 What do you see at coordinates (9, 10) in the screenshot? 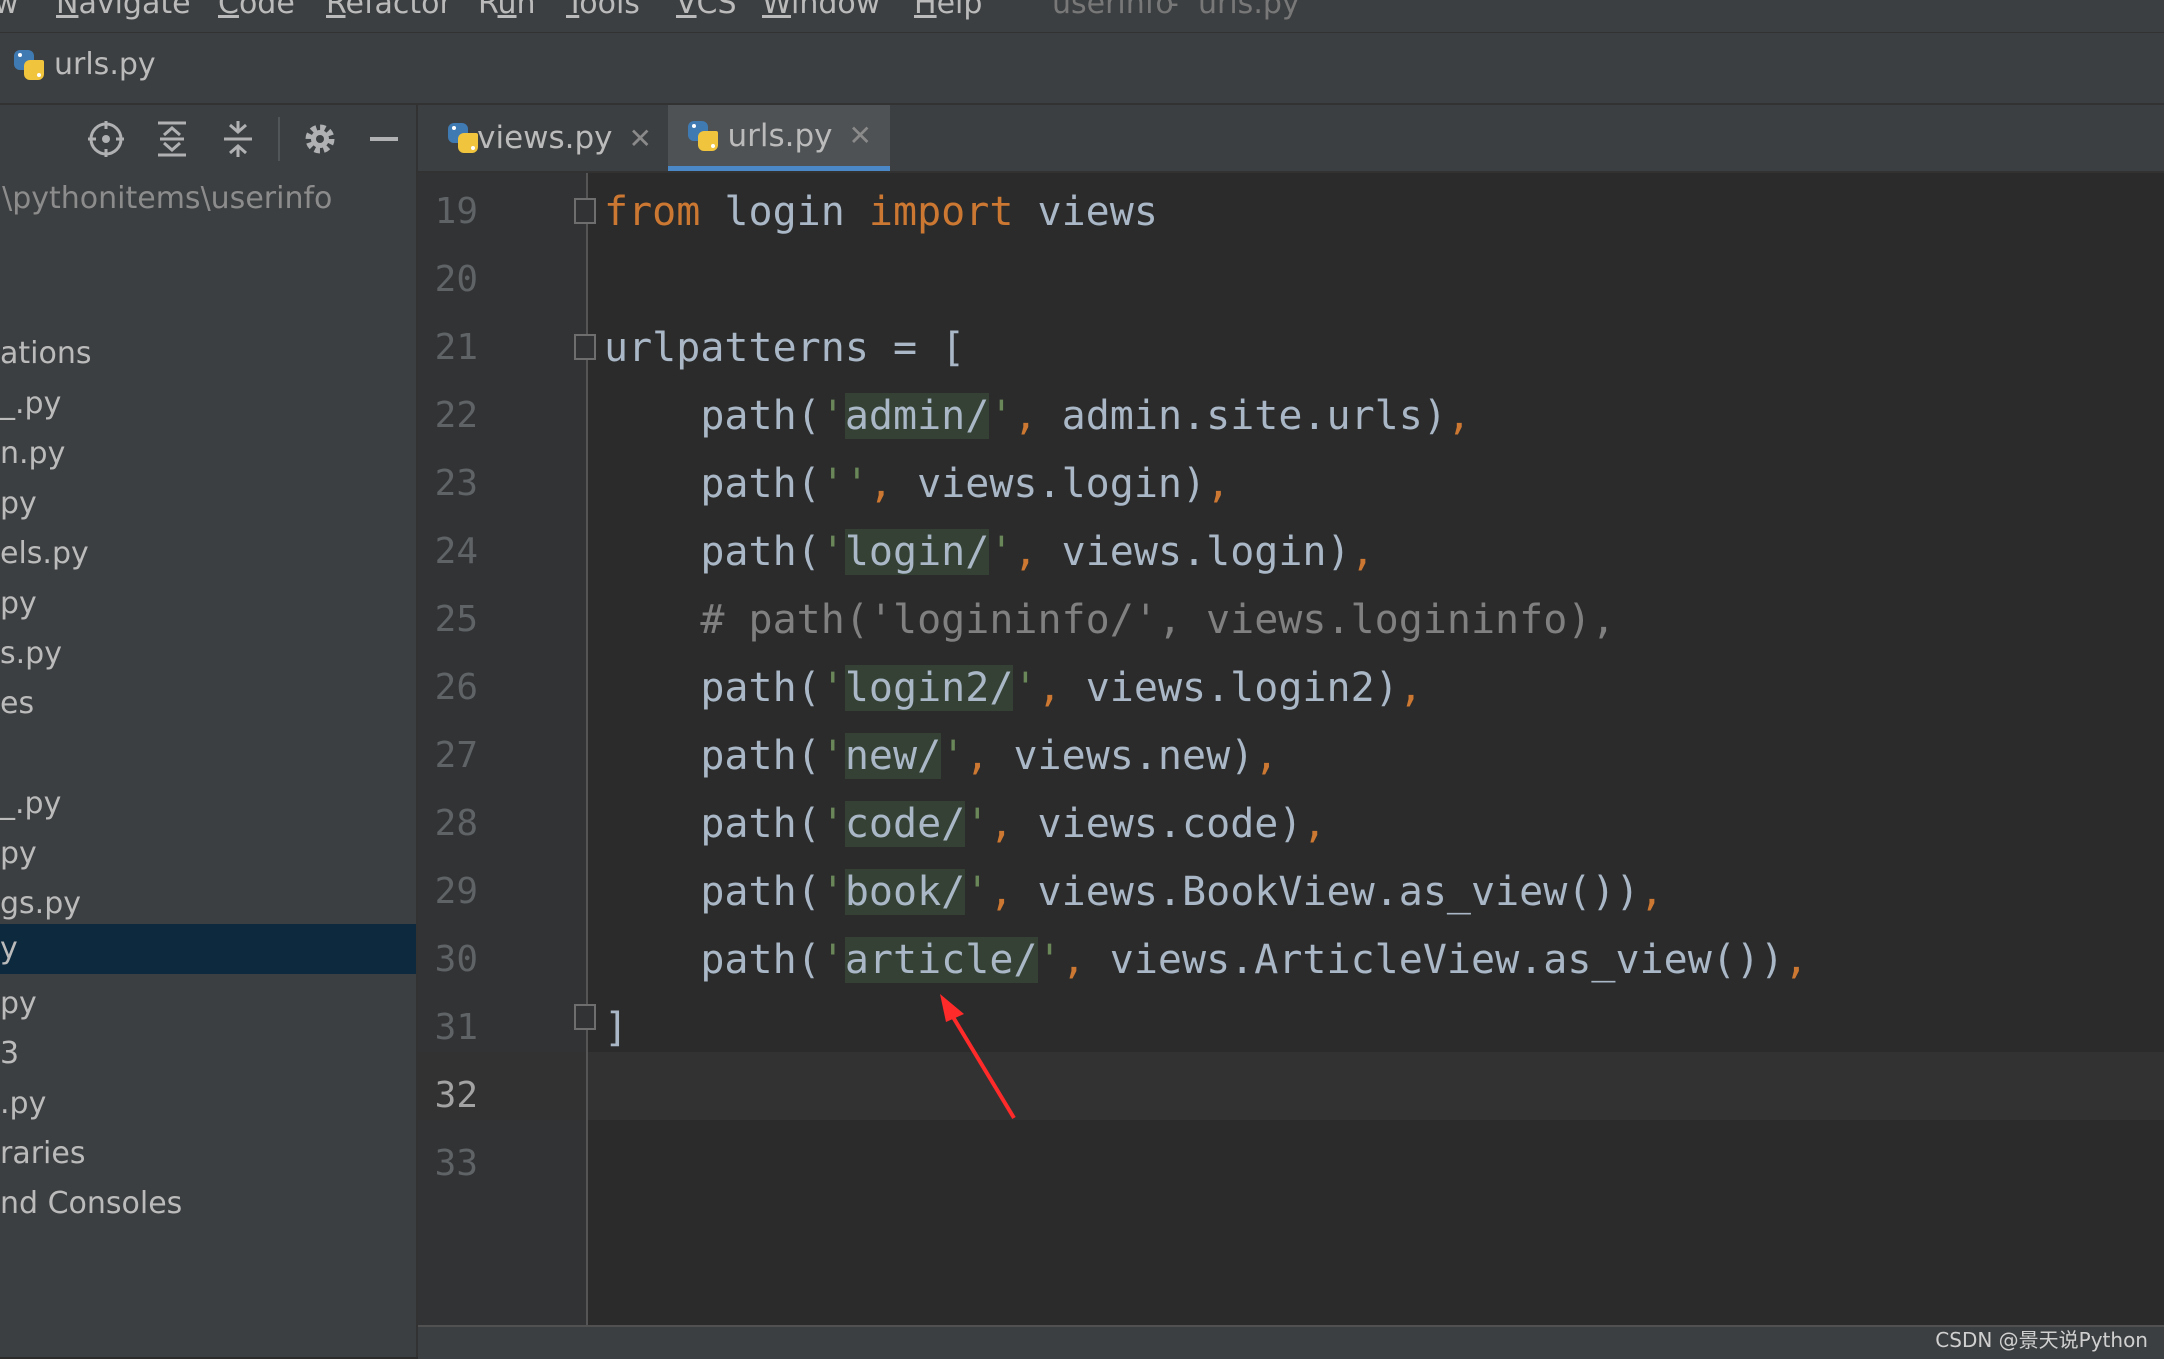
I see `menu-view: w` at bounding box center [9, 10].